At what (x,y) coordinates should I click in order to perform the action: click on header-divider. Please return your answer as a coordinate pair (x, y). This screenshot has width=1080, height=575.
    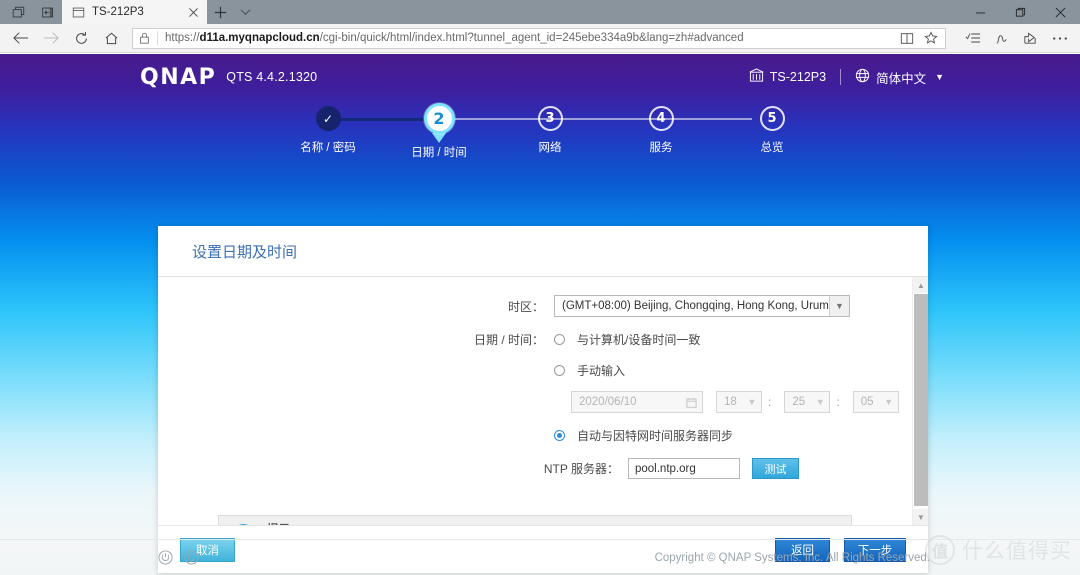
    Looking at the image, I should click on (841, 77).